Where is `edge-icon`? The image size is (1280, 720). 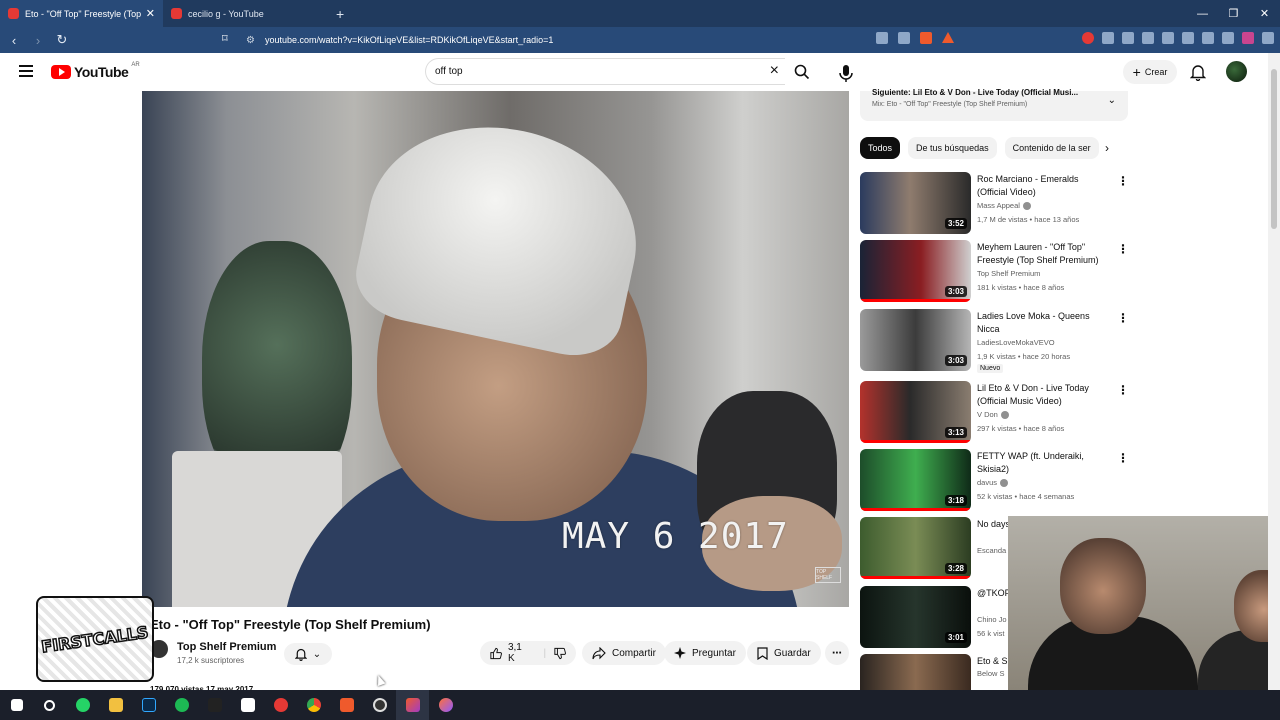 edge-icon is located at coordinates (412, 705).